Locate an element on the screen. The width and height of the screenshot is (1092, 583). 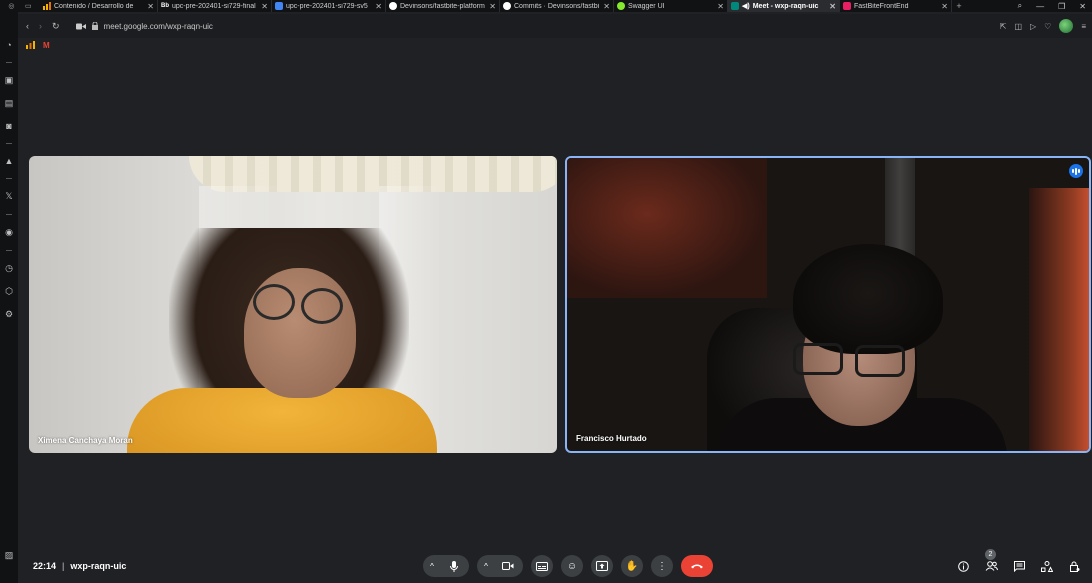
people-button: 2 is located at coordinates (991, 563).